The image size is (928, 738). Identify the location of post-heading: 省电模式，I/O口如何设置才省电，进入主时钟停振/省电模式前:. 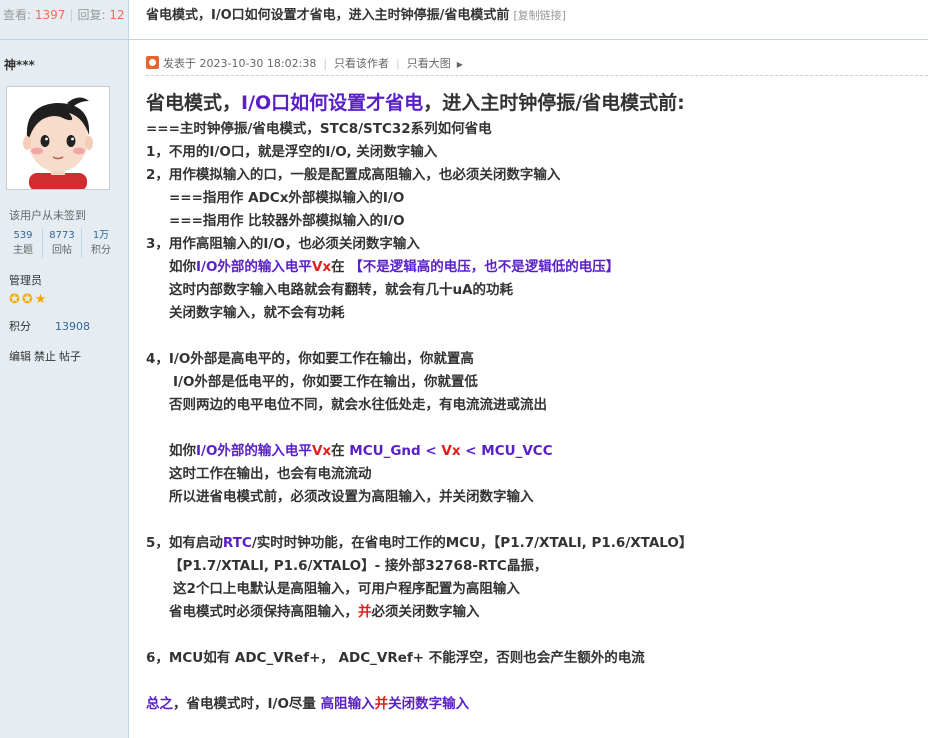
(415, 103).